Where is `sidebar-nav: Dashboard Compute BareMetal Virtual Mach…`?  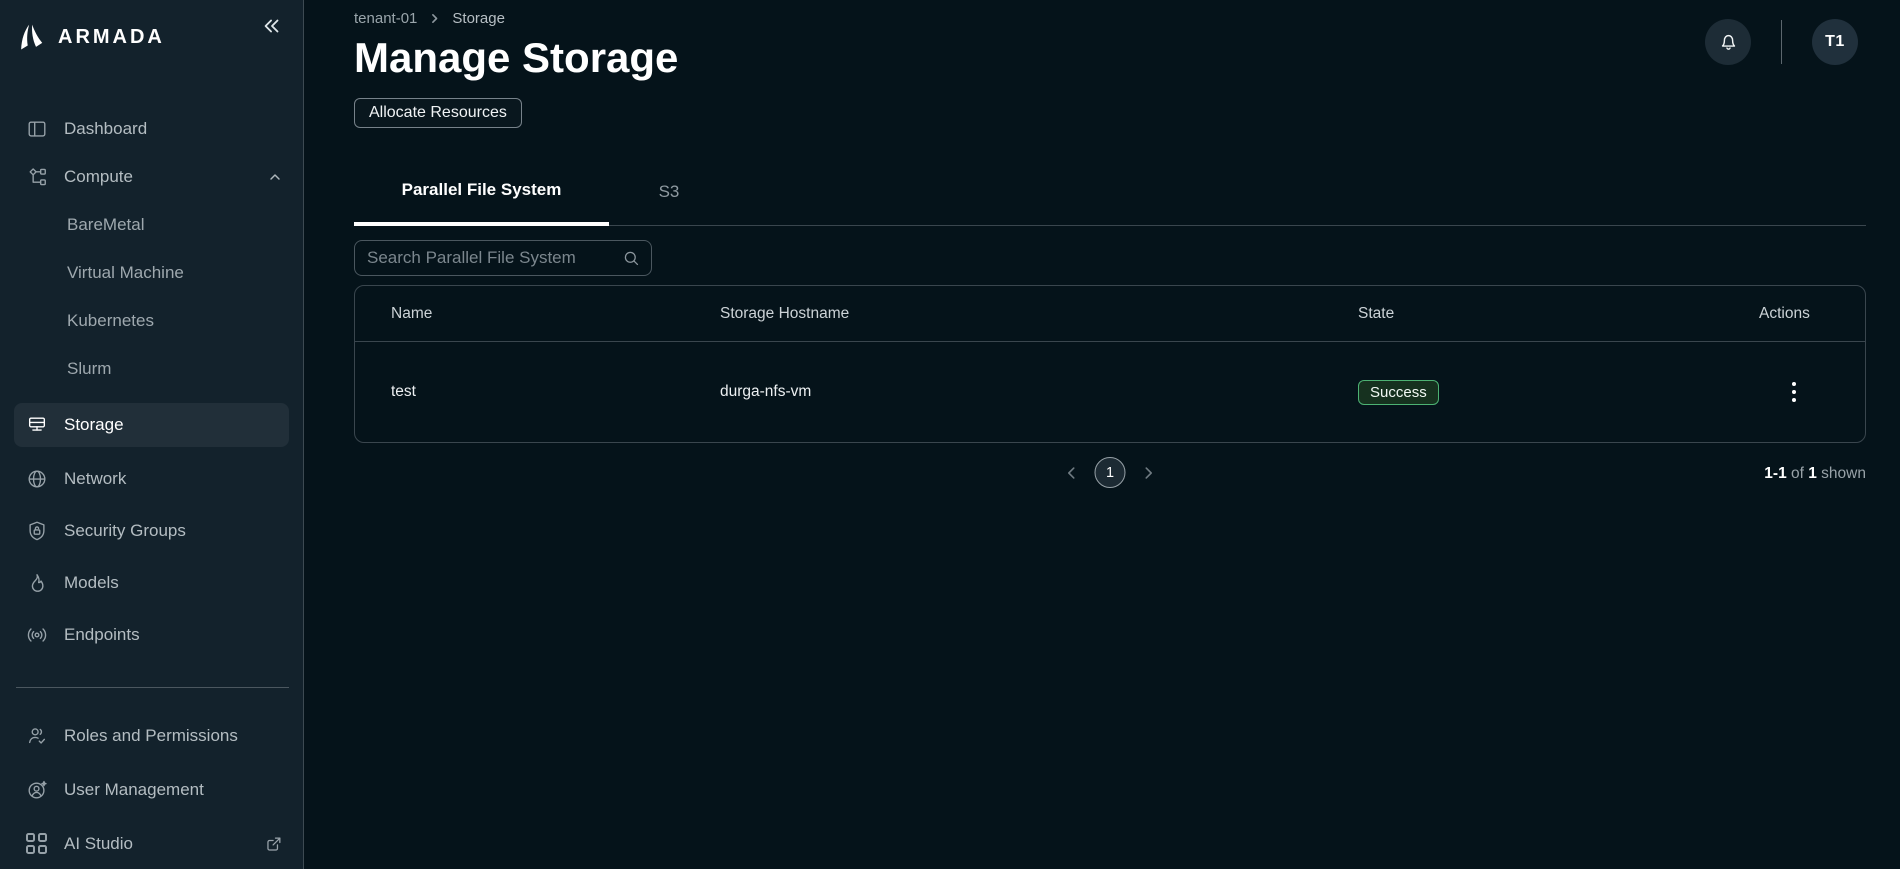 sidebar-nav: Dashboard Compute BareMetal Virtual Mach… is located at coordinates (151, 486).